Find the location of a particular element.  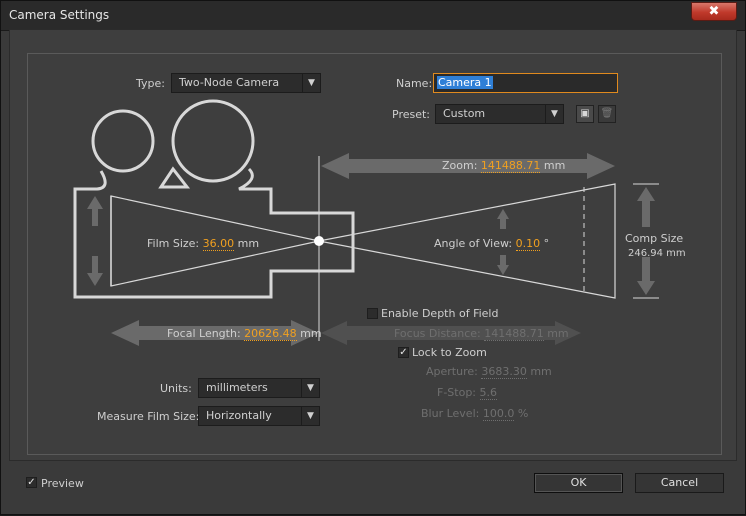

fstop-label: F-Stop: is located at coordinates (457, 392).